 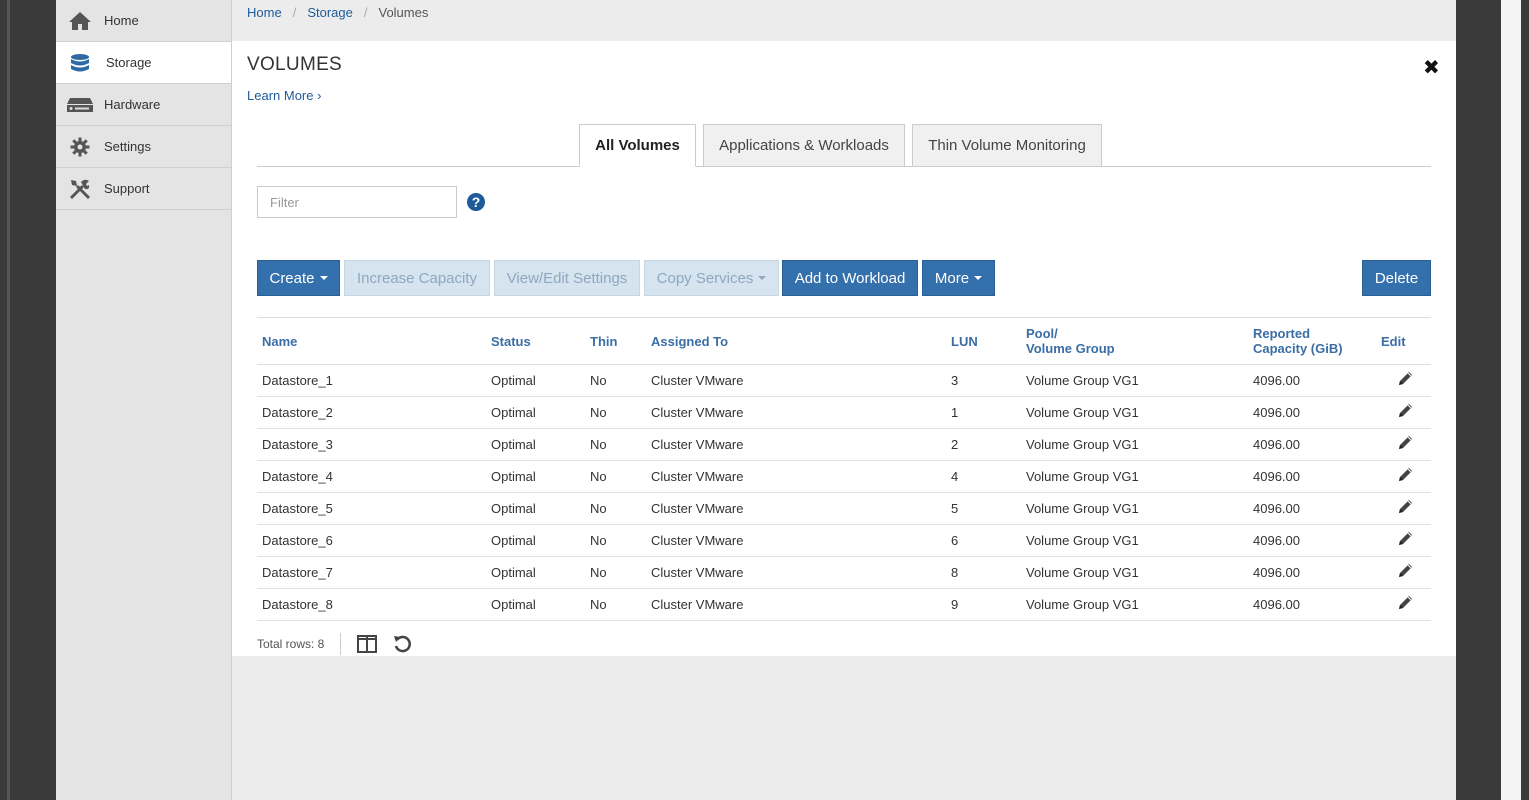 I want to click on create-button-label: Create, so click(x=292, y=278).